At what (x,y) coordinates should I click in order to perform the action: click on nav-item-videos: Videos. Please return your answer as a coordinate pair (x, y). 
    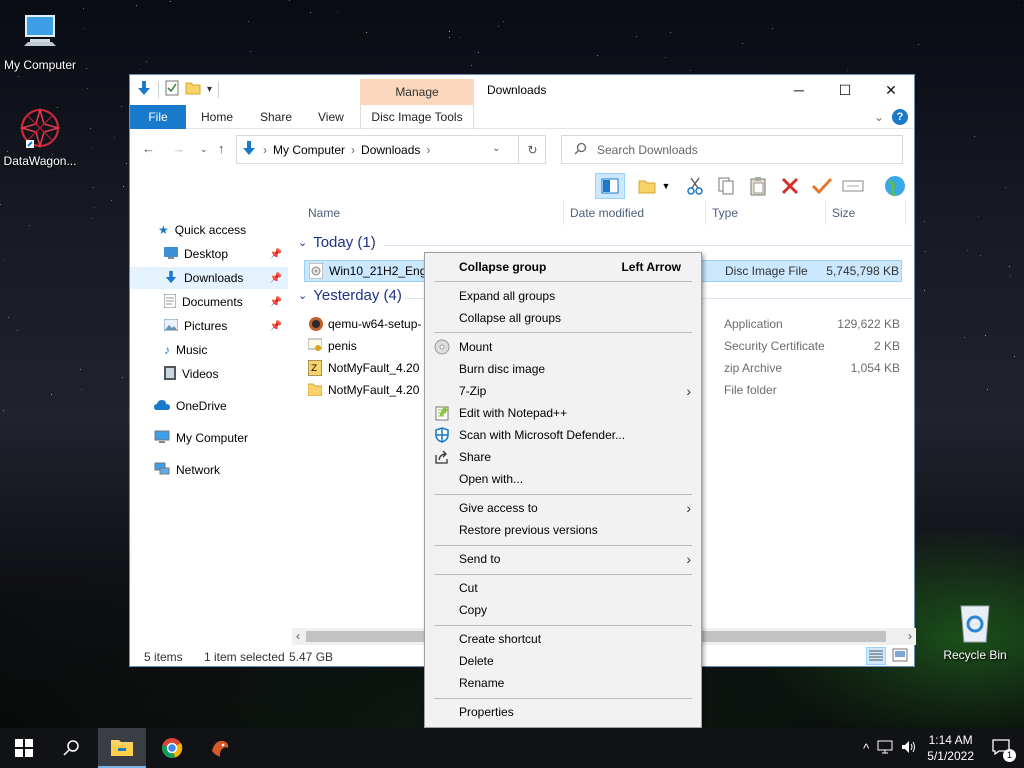
    Looking at the image, I should click on (209, 374).